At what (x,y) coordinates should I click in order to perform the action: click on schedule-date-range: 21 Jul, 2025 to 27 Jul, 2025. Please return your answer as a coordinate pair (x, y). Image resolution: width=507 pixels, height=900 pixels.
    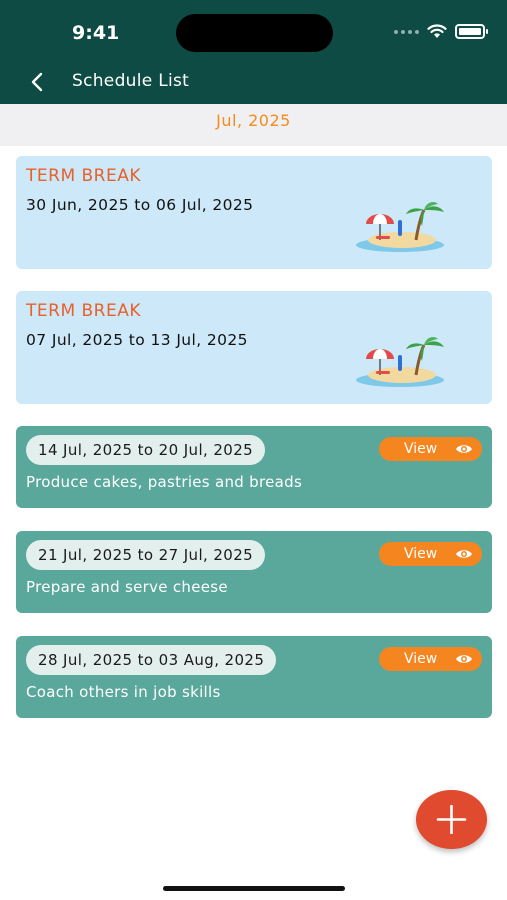
    Looking at the image, I should click on (146, 555).